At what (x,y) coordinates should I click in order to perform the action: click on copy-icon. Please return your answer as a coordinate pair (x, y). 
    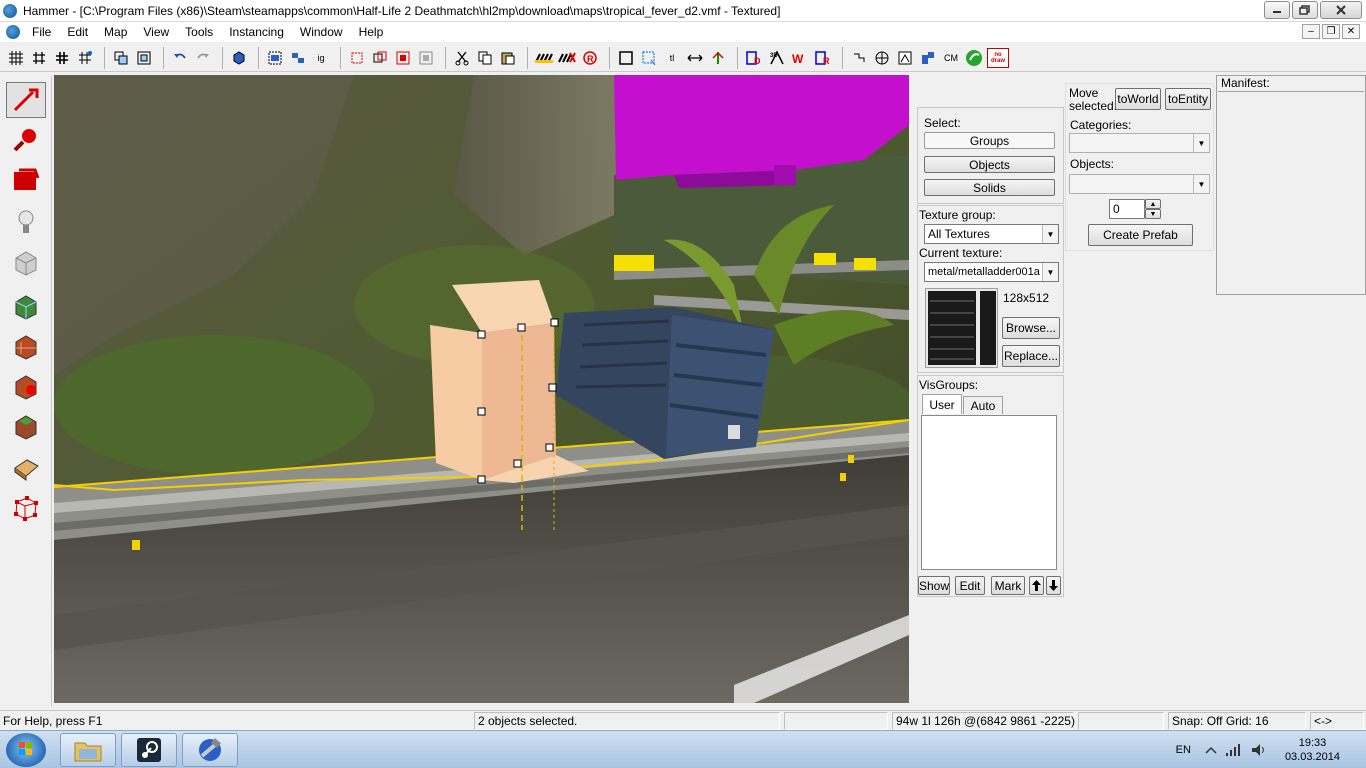
    Looking at the image, I should click on (485, 58).